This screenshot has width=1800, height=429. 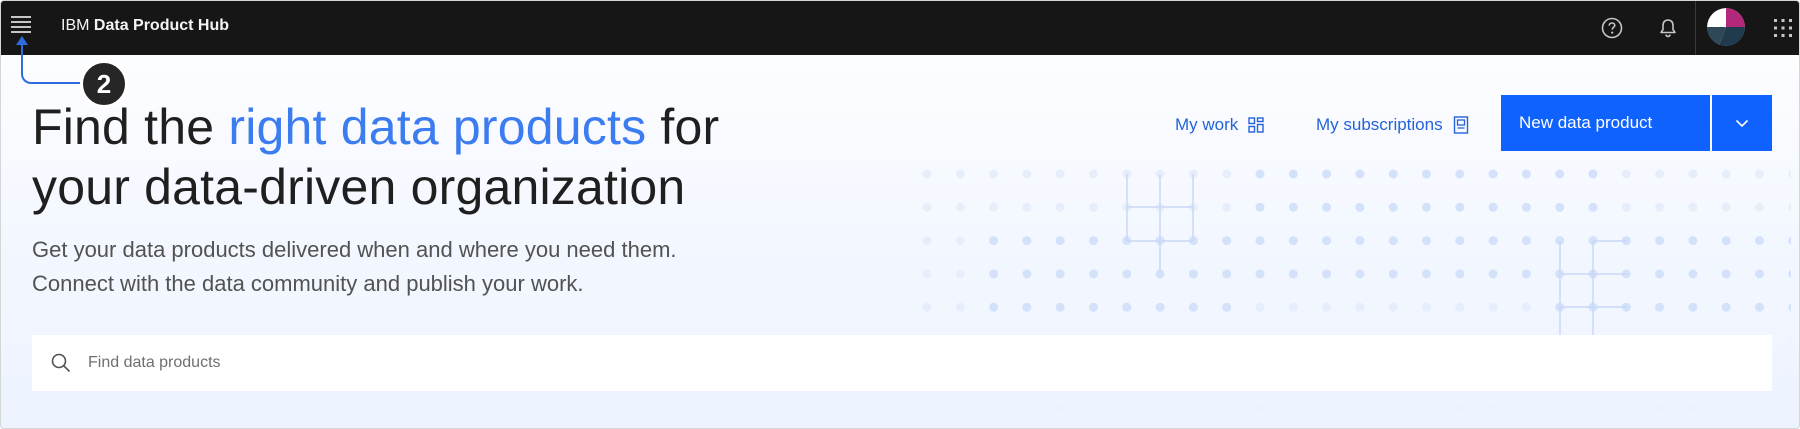 What do you see at coordinates (1256, 125) in the screenshot?
I see `dashboard-icon` at bounding box center [1256, 125].